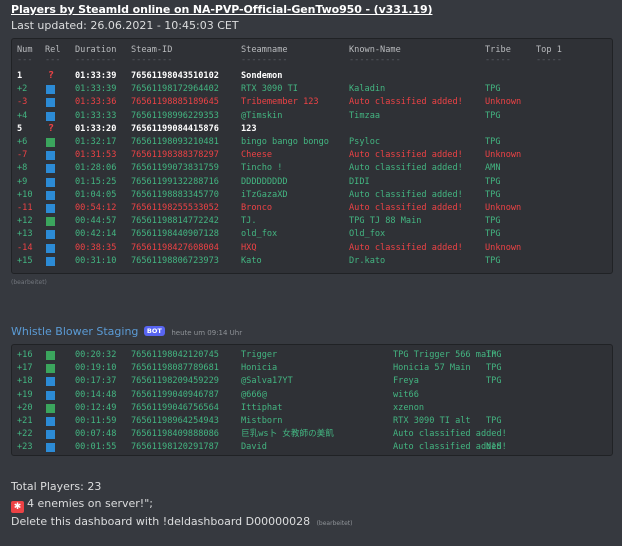  I want to click on cell-steamid: 76561198964254943, so click(175, 421).